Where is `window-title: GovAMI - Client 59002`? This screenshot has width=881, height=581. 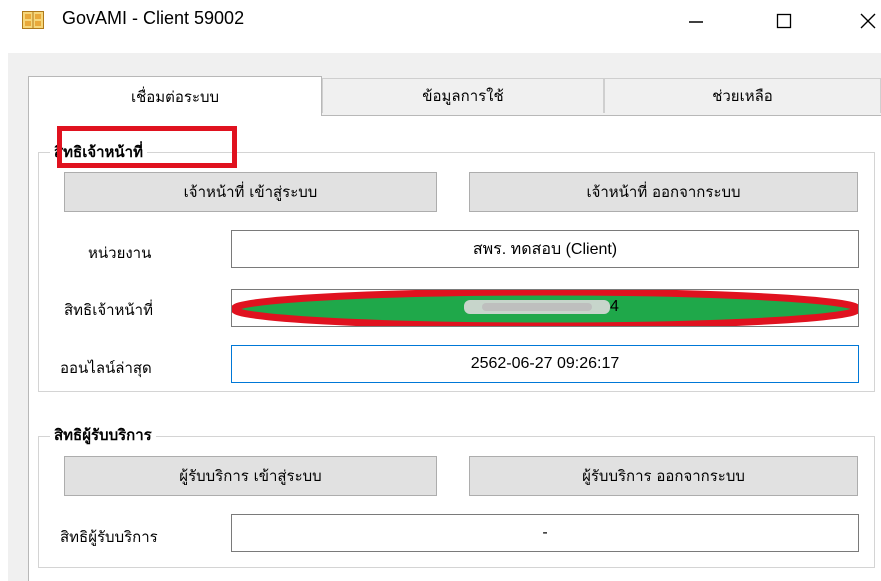
window-title: GovAMI - Client 59002 is located at coordinates (153, 18).